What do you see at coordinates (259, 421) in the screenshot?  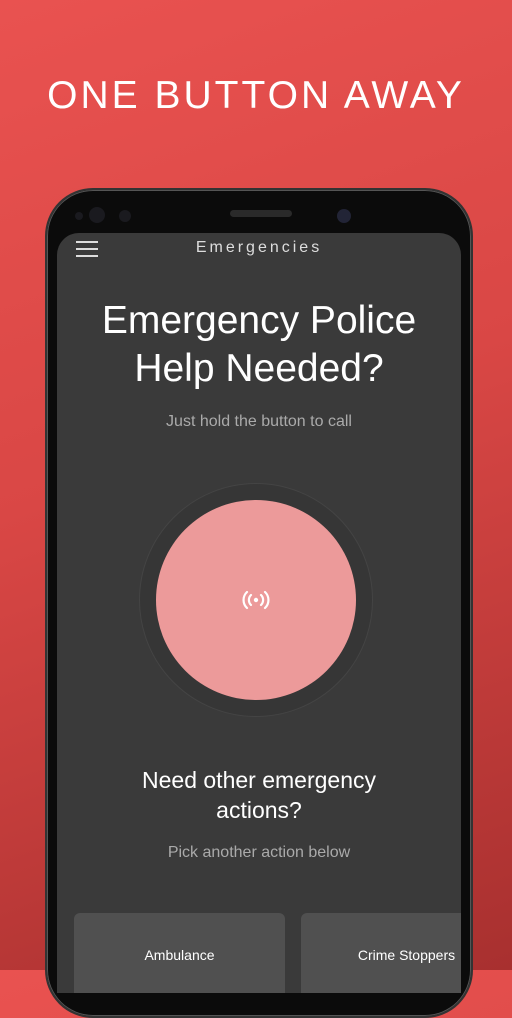 I see `hold-hint: Just hold the button to call` at bounding box center [259, 421].